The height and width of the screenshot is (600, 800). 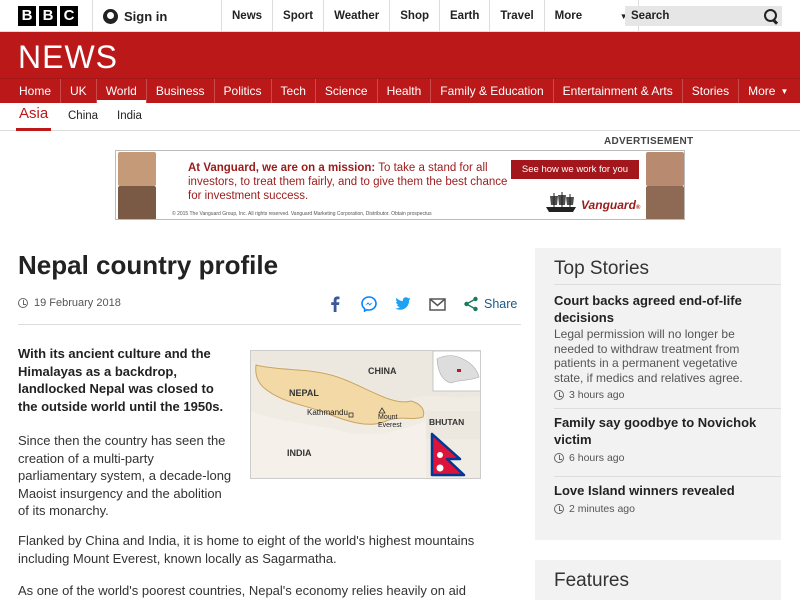 I want to click on article-date: 19 February 2018, so click(x=69, y=303).